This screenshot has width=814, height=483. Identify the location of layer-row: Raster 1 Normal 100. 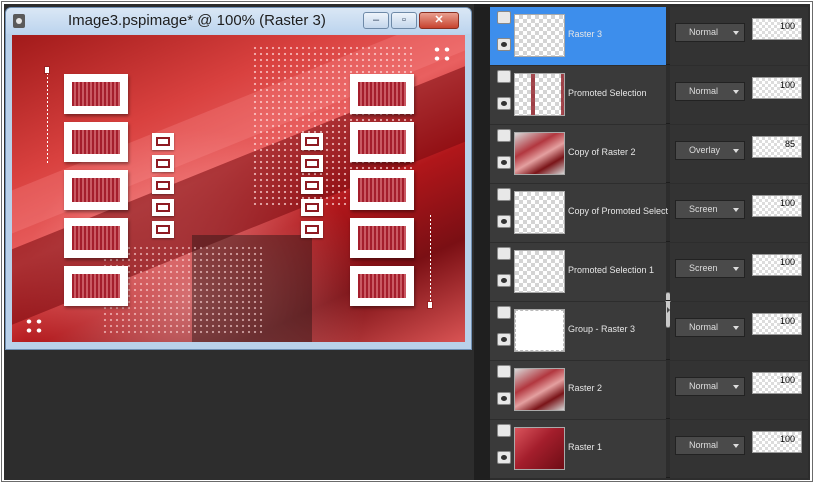
(649, 449).